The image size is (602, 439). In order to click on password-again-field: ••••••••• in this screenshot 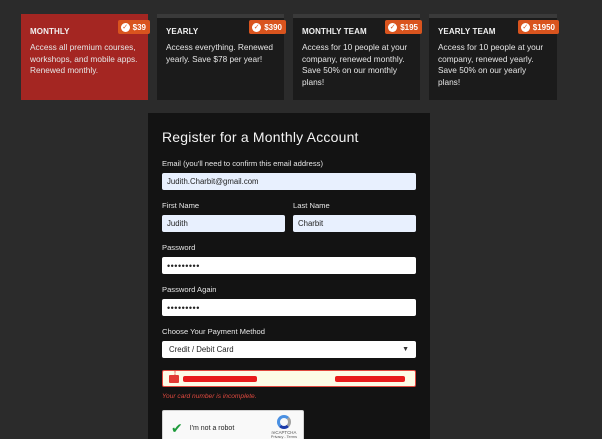, I will do `click(289, 307)`.